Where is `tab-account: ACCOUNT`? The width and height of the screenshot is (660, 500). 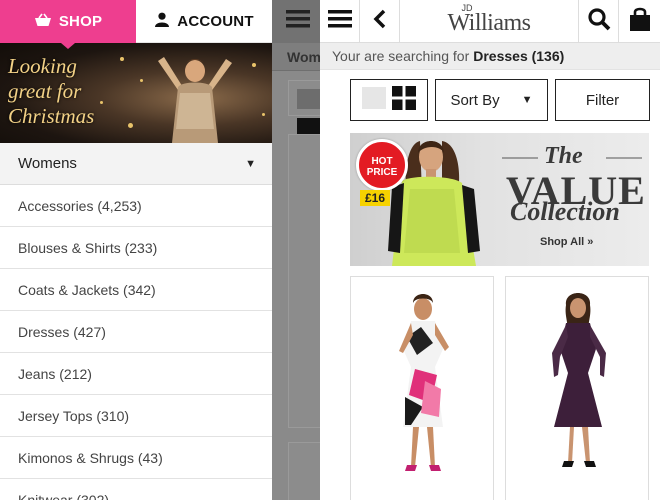 tab-account: ACCOUNT is located at coordinates (204, 21).